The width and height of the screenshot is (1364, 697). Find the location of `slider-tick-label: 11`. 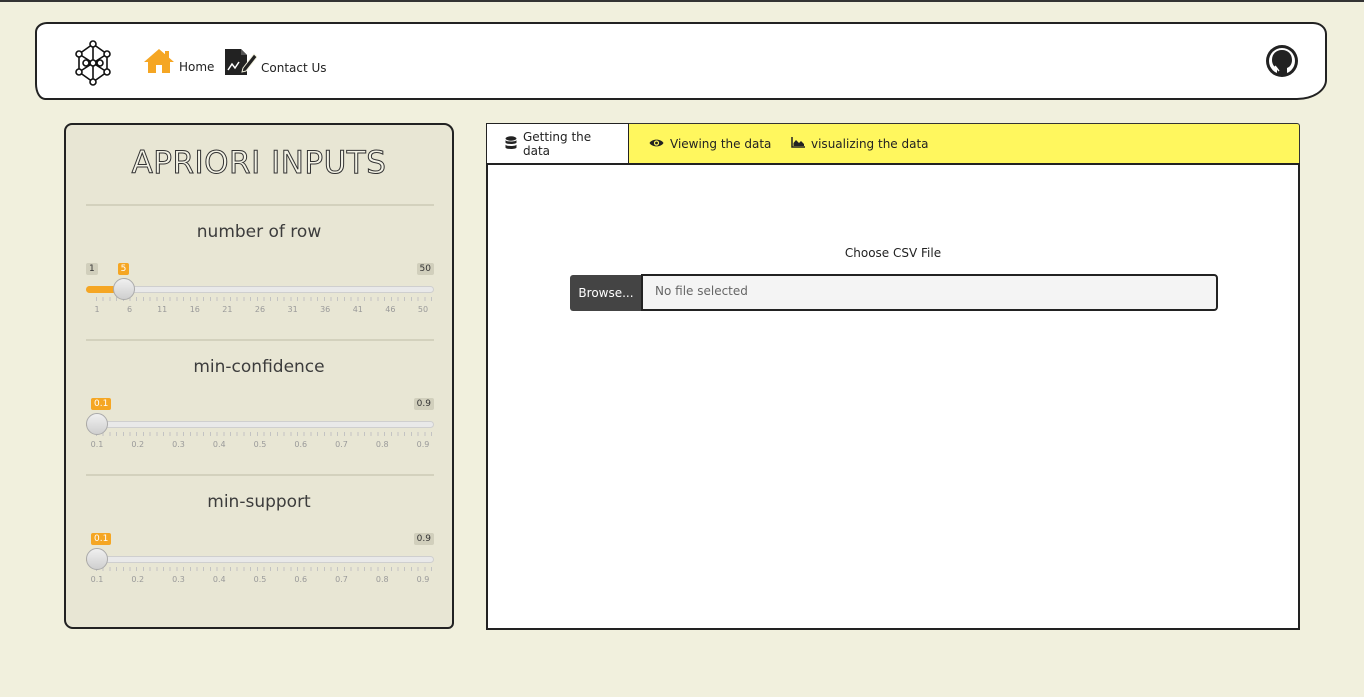

slider-tick-label: 11 is located at coordinates (162, 309).